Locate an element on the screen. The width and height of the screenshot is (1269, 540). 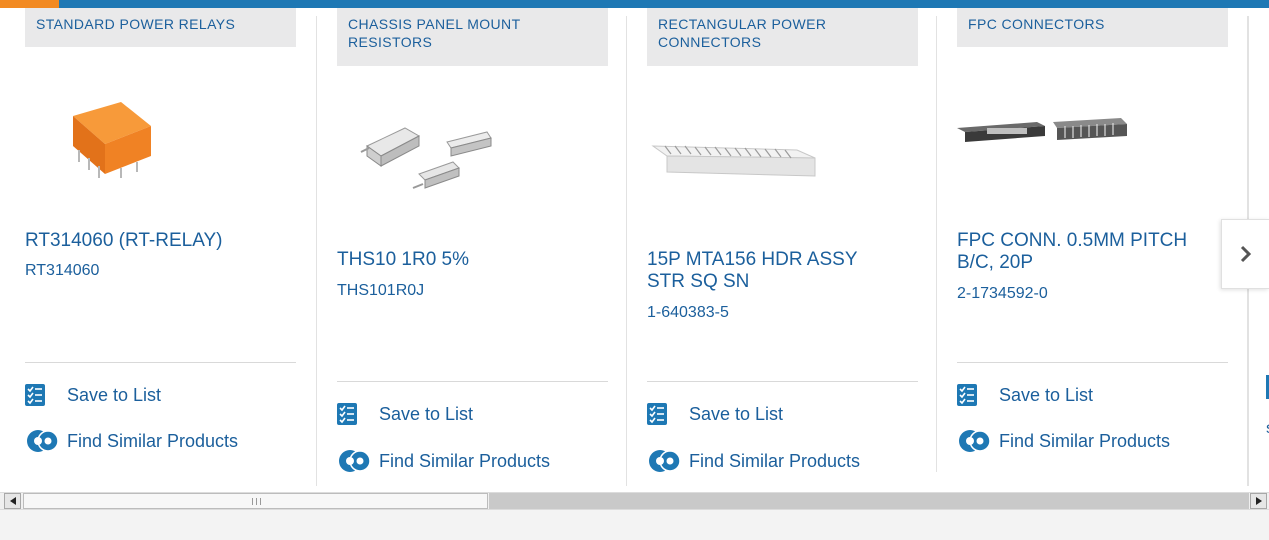
product-sku: THS101R0J is located at coordinates (380, 291).